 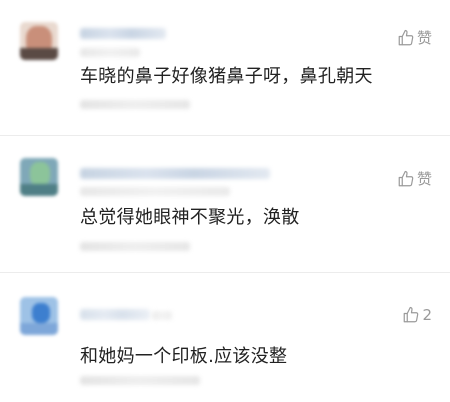 I want to click on comment-text: 车晓的鼻子好像猪鼻子呀，鼻孔朝天, so click(x=226, y=76).